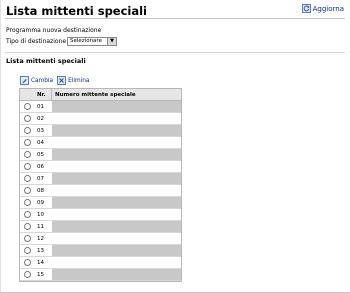  I want to click on table-row: 11, so click(100, 227).